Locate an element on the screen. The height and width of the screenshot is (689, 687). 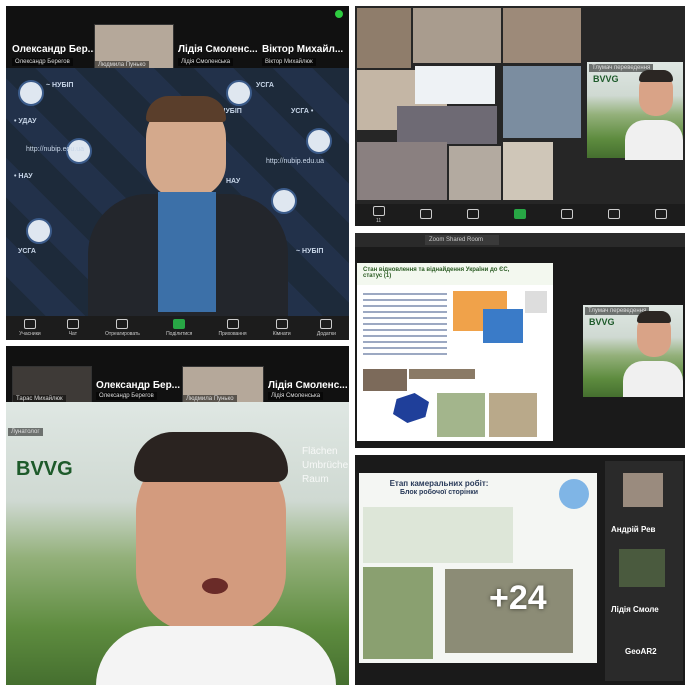
share-screen-button is located at coordinates (519, 215).